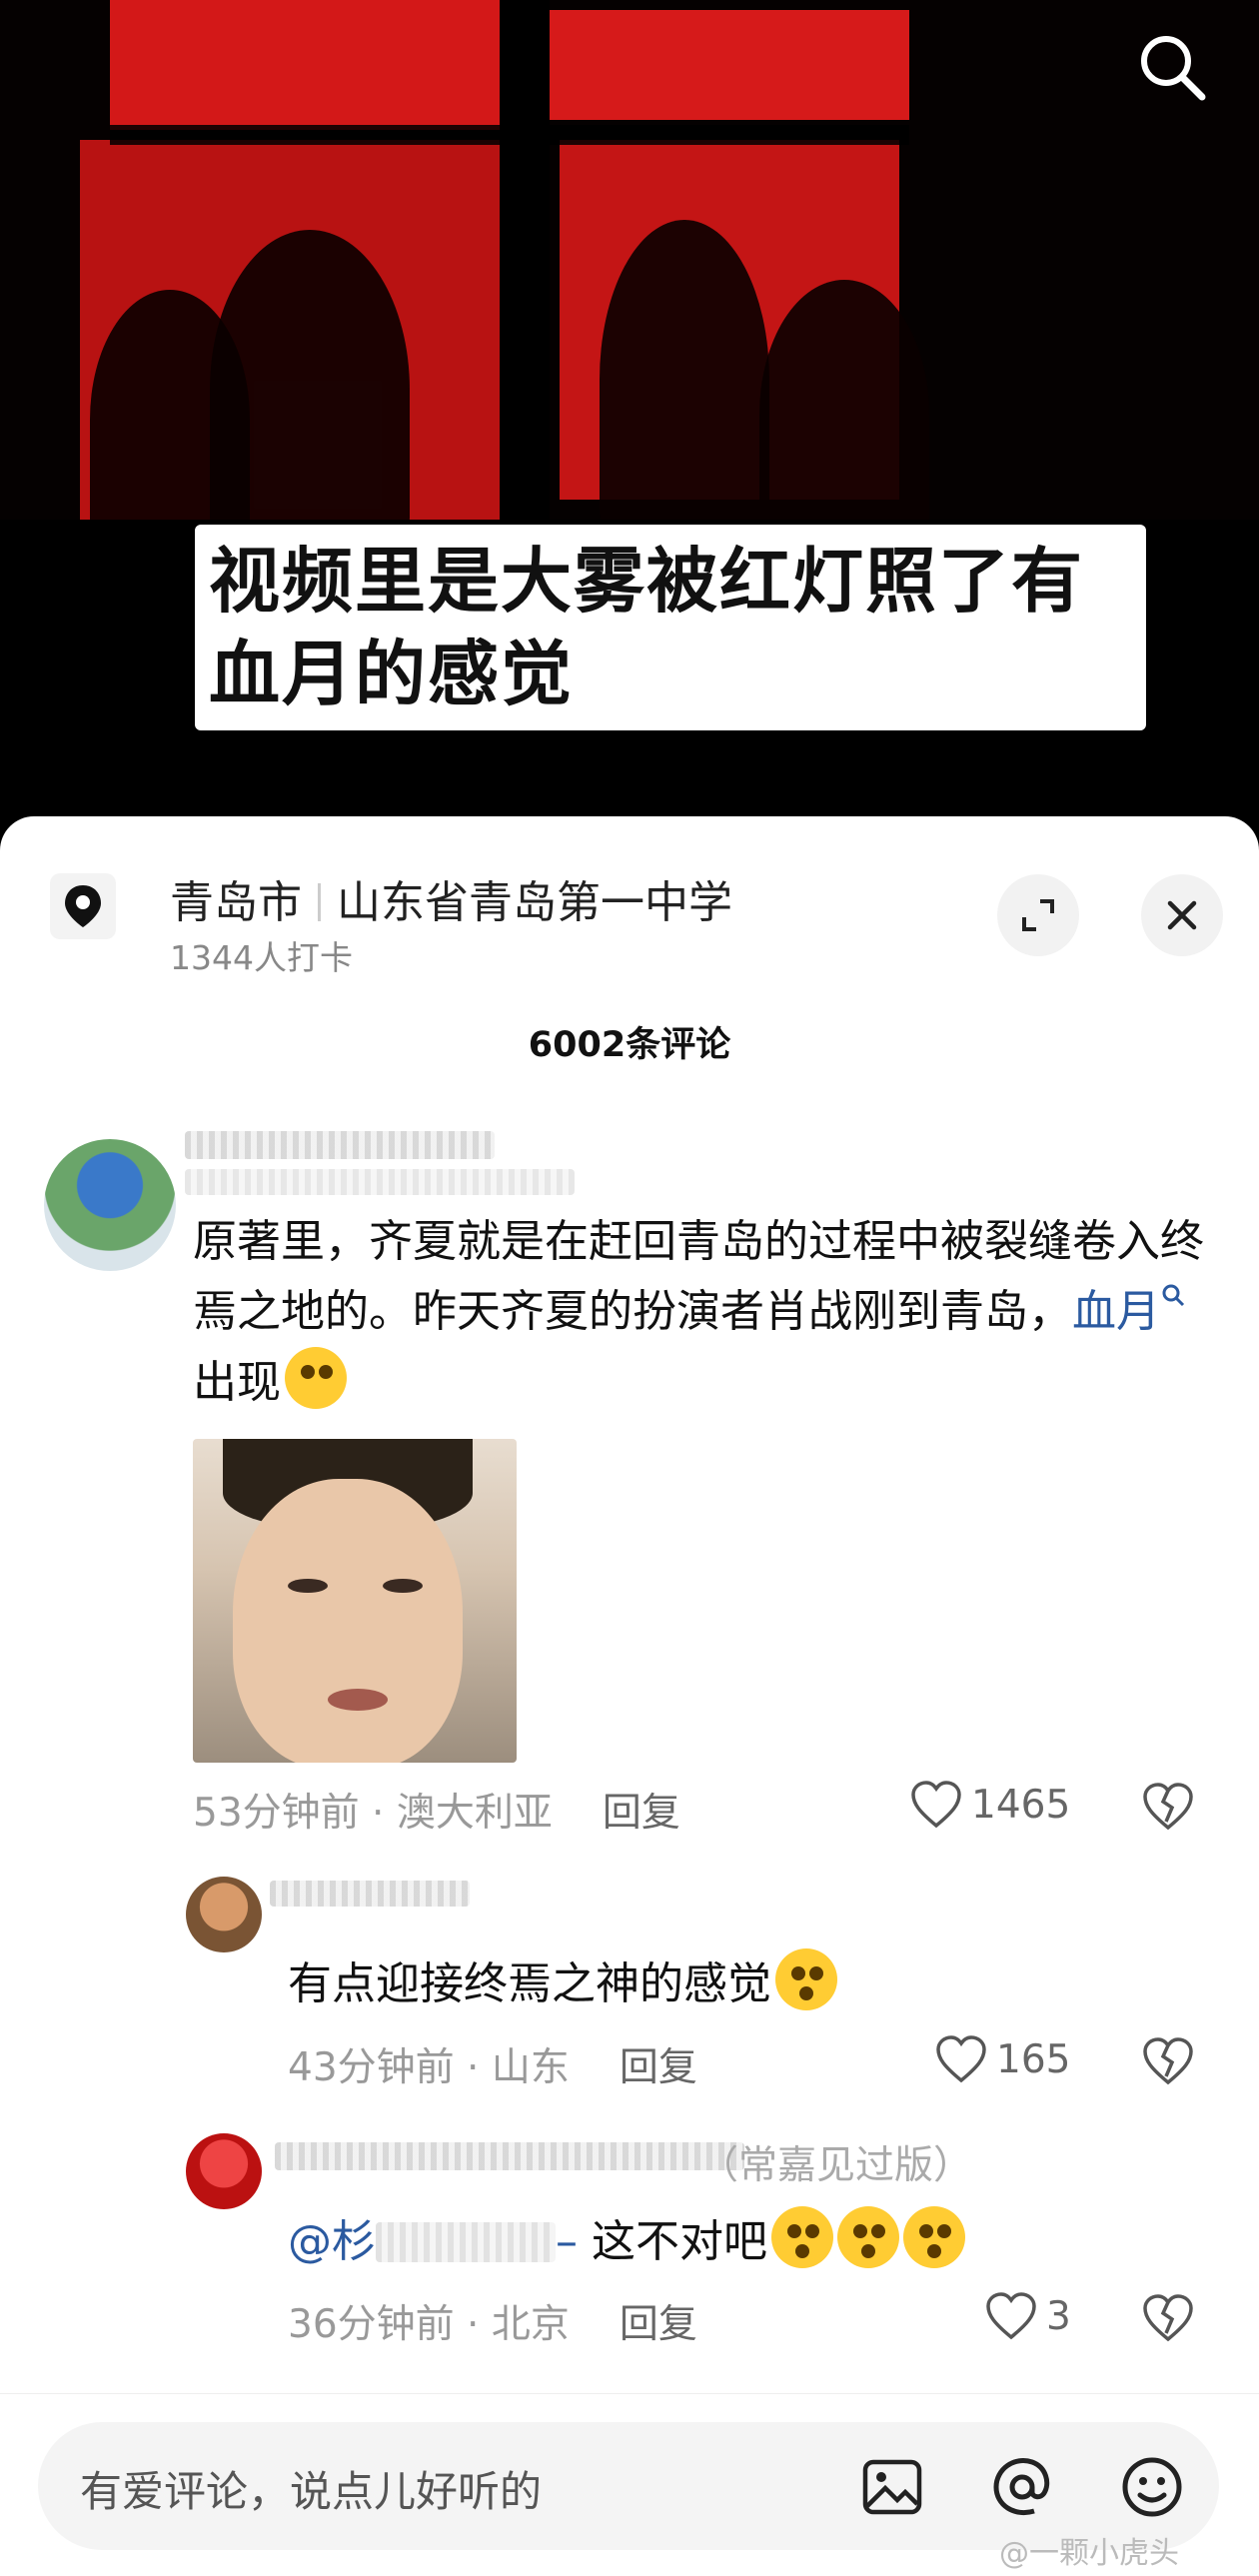 Image resolution: width=1259 pixels, height=2576 pixels. I want to click on image-icon, so click(892, 2487).